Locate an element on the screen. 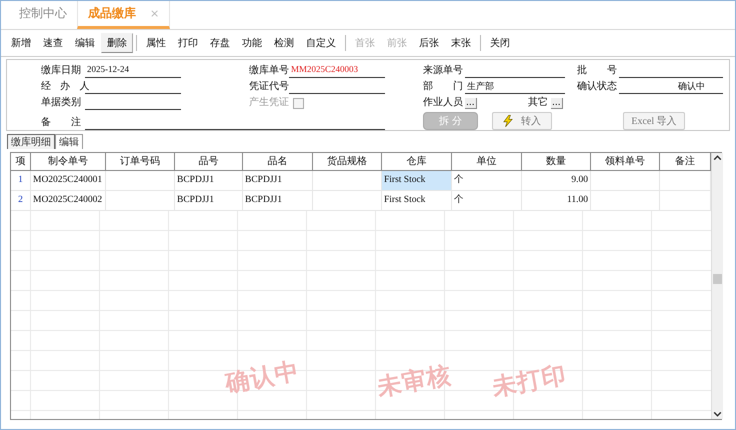 The height and width of the screenshot is (430, 736). table-cell: 9.00 is located at coordinates (556, 180).